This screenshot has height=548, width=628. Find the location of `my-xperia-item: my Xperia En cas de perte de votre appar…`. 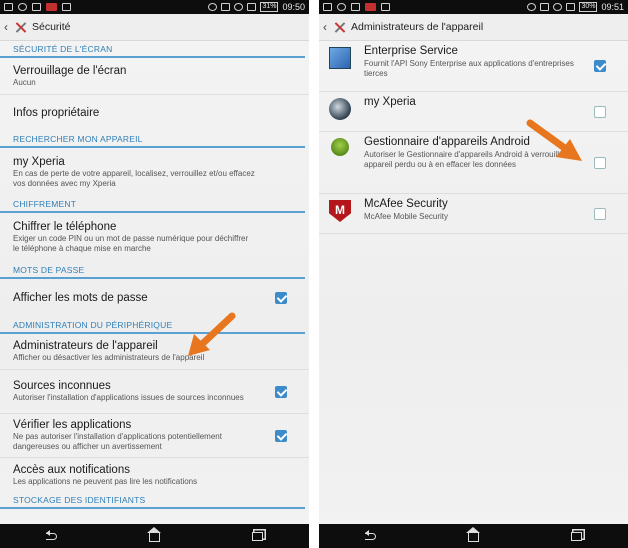

my-xperia-item: my Xperia En cas de perte de votre appar… is located at coordinates (154, 172).